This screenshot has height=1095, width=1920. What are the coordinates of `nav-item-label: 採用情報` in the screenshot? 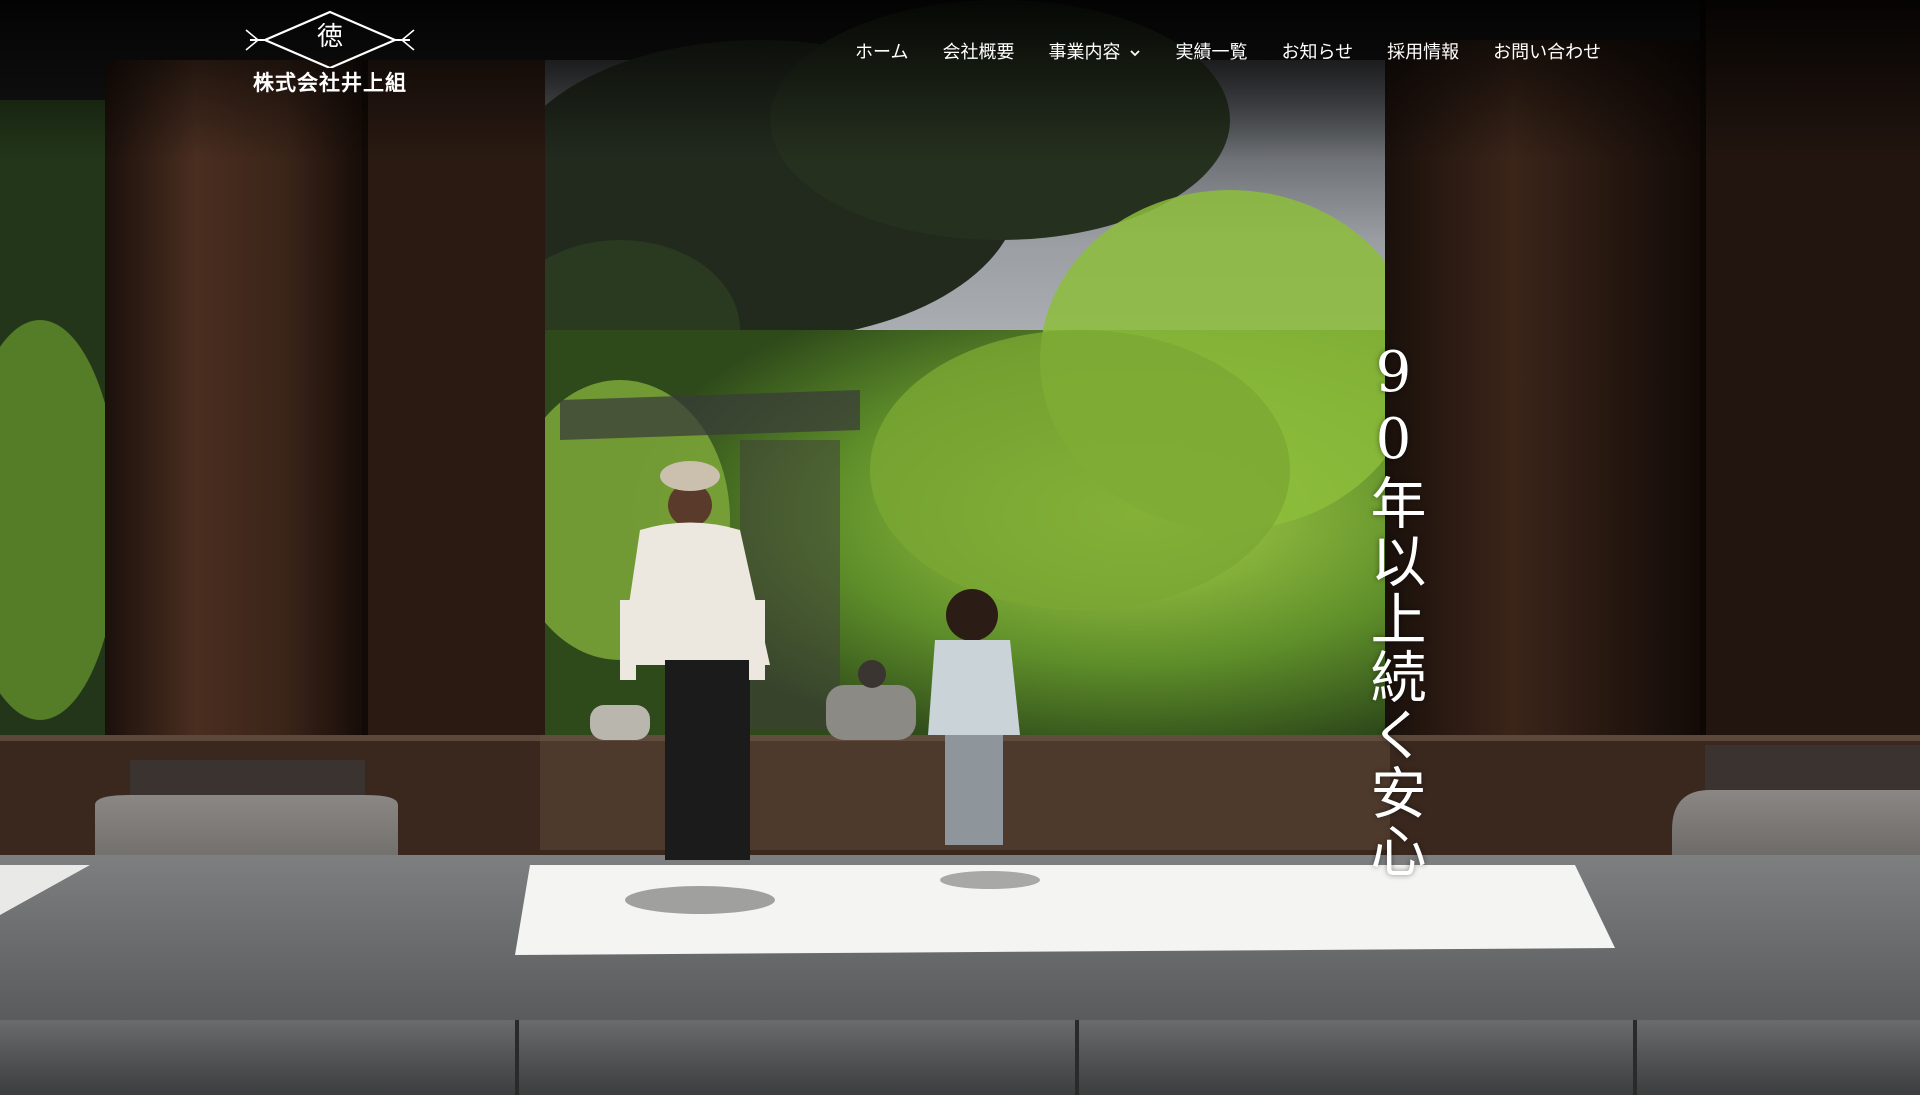 It's located at (1423, 52).